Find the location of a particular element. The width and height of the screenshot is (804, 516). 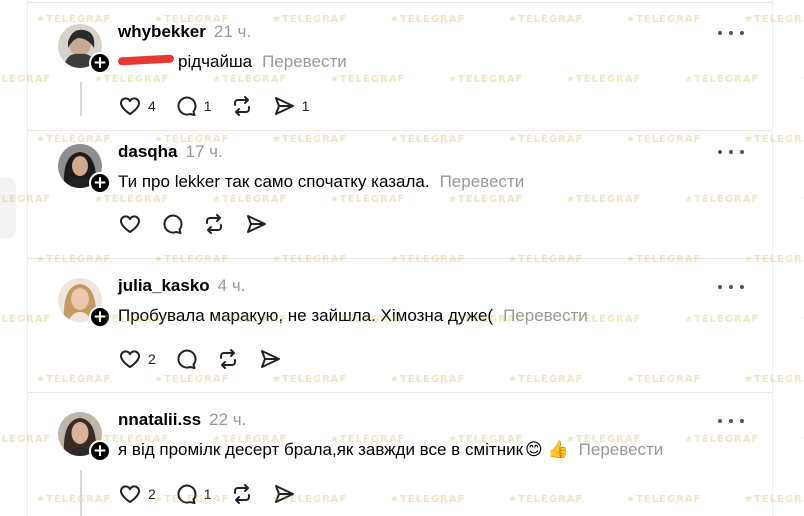

share-button: 1 is located at coordinates (291, 106).